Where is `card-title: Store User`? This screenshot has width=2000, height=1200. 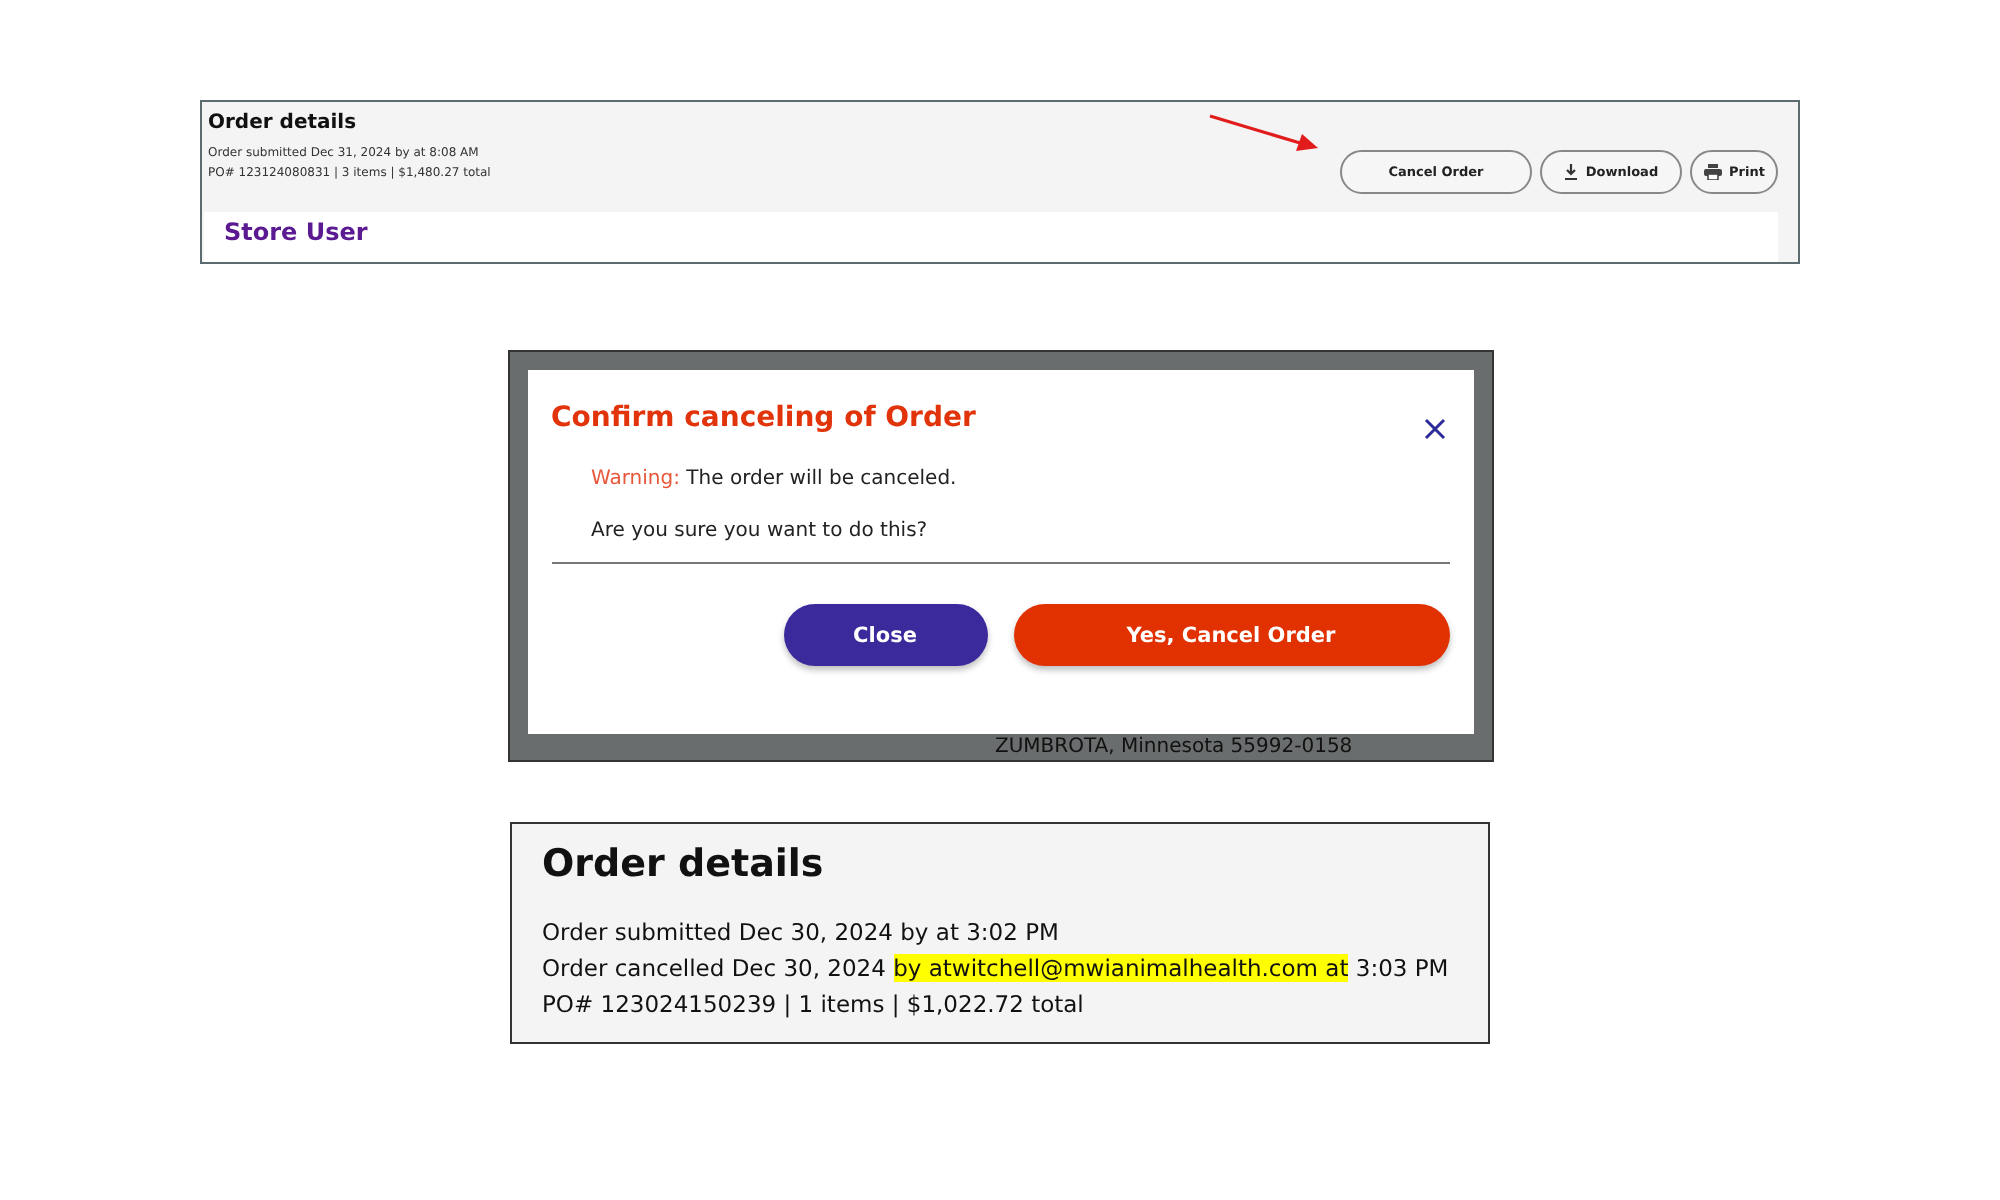
card-title: Store User is located at coordinates (297, 232).